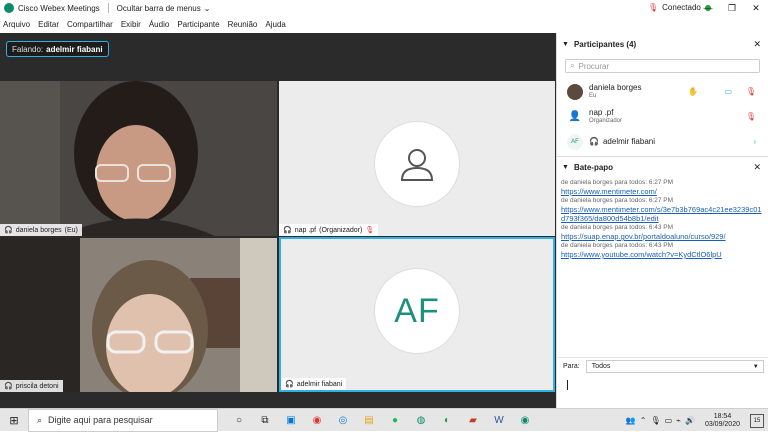 This screenshot has height=432, width=768. I want to click on participant-role: Eu, so click(593, 95).